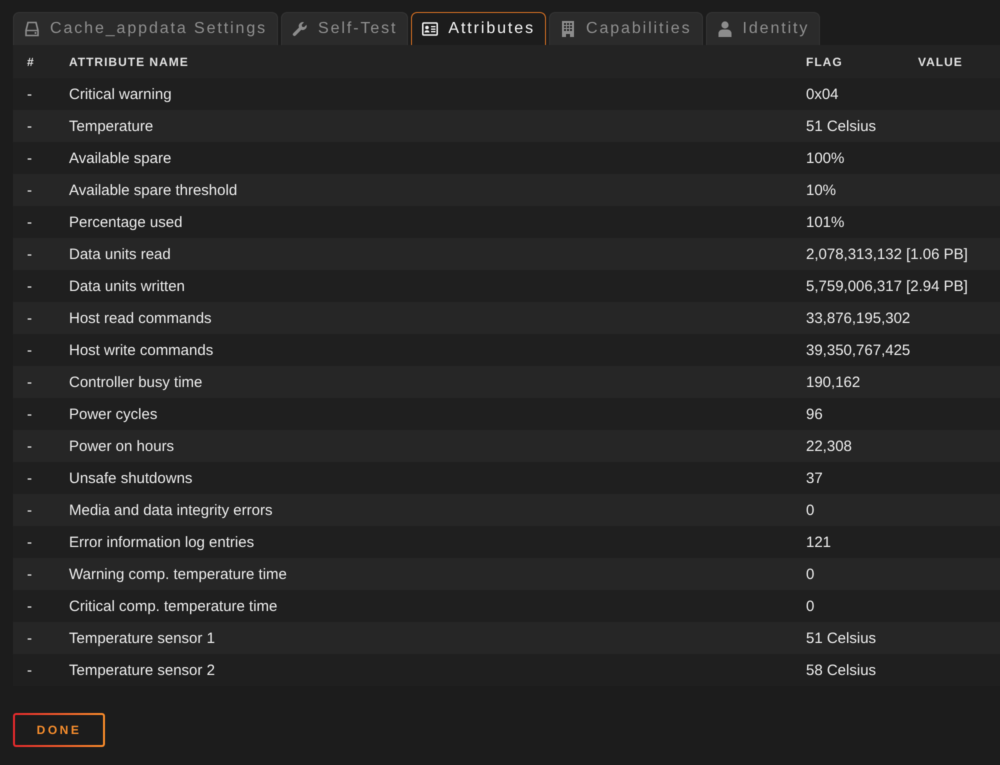  What do you see at coordinates (130, 478) in the screenshot?
I see `table-cell: Unsafe shutdowns` at bounding box center [130, 478].